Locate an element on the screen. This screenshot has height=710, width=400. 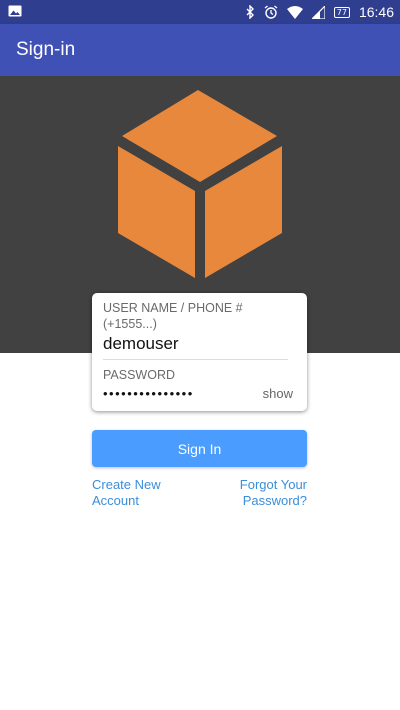
signal-icon is located at coordinates (318, 12).